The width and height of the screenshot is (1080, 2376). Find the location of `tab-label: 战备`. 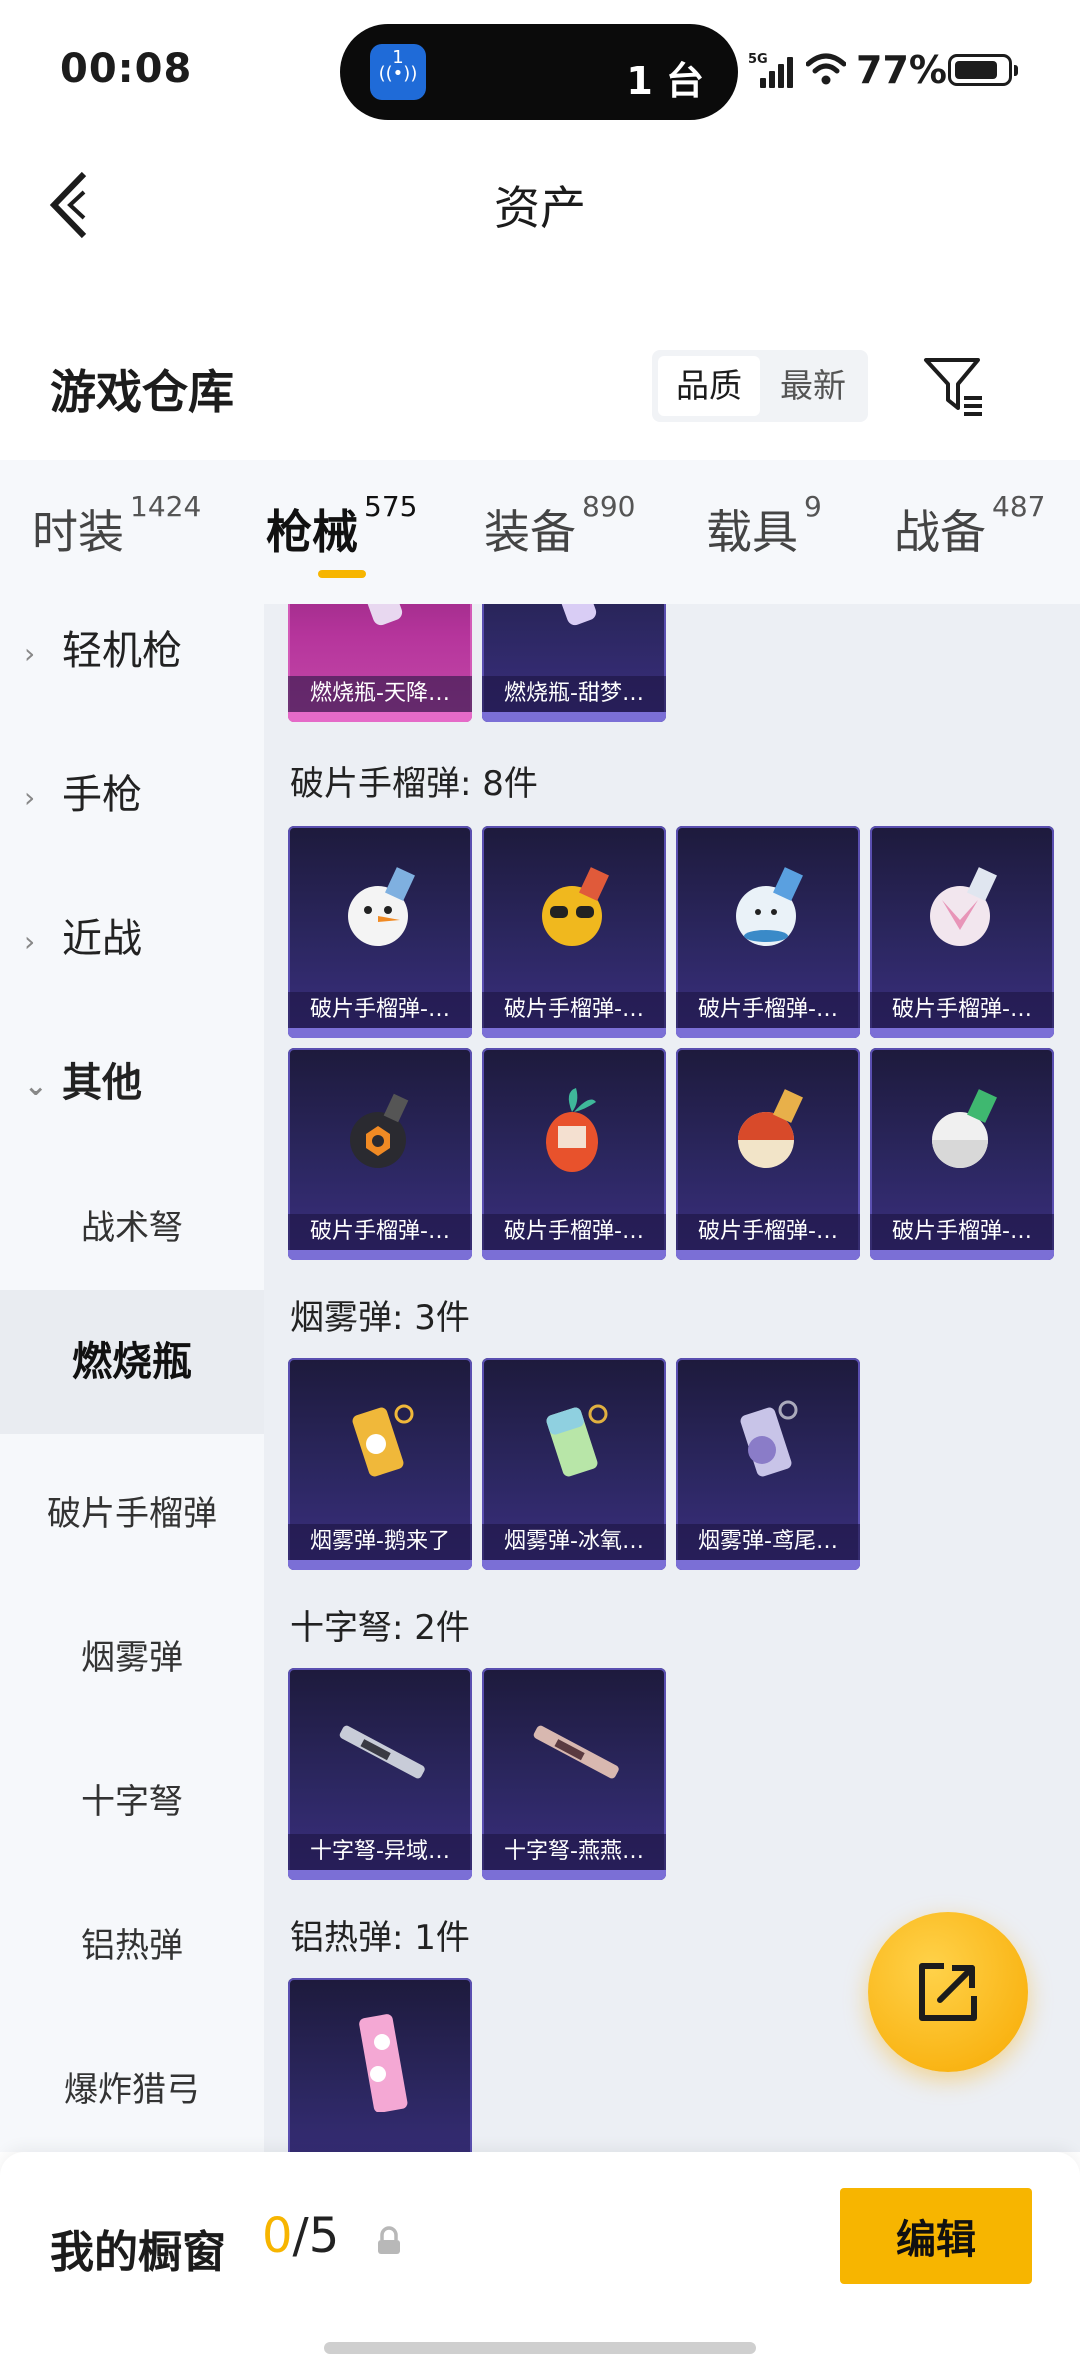

tab-label: 战备 is located at coordinates (940, 532).